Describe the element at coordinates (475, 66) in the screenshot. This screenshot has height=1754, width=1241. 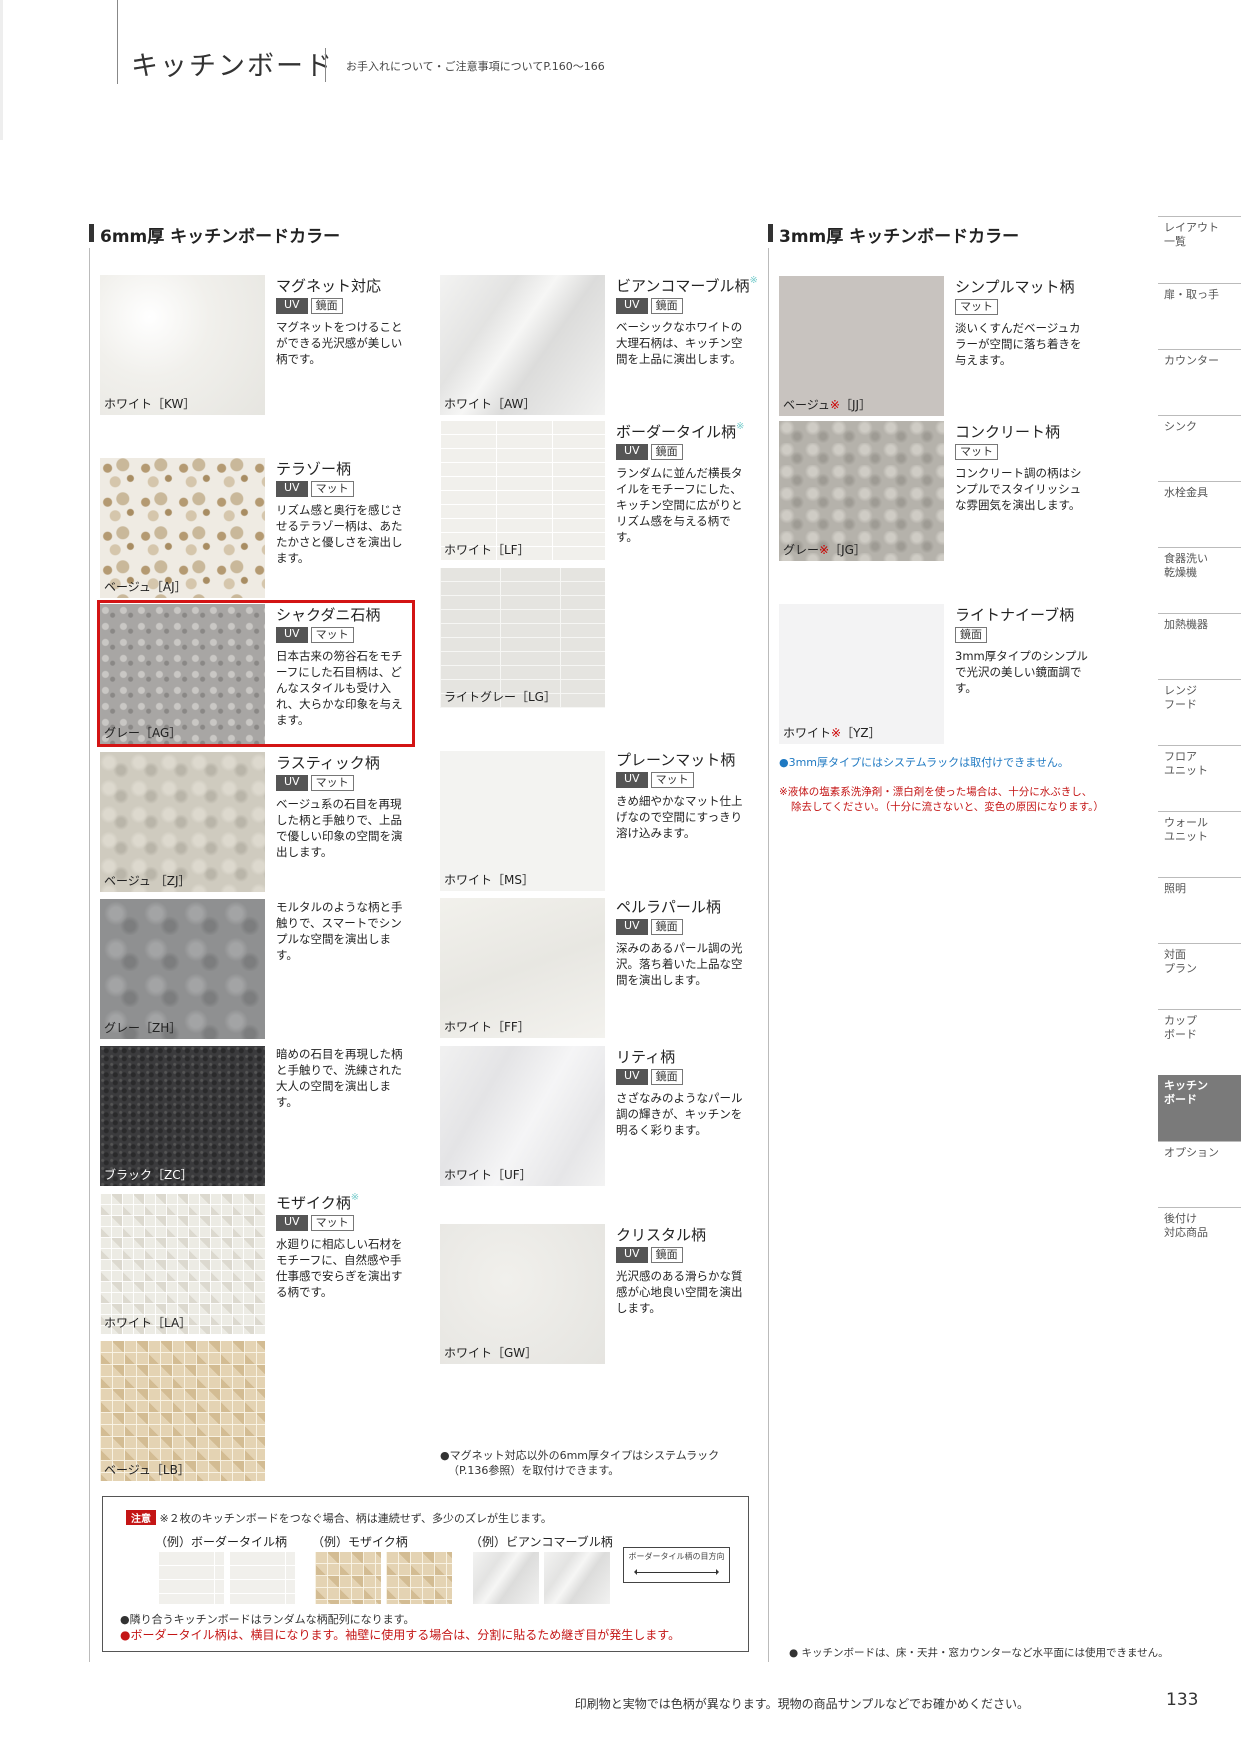
I see `header-note: お手入れについて・ご注意事項についてP.160〜166` at that location.